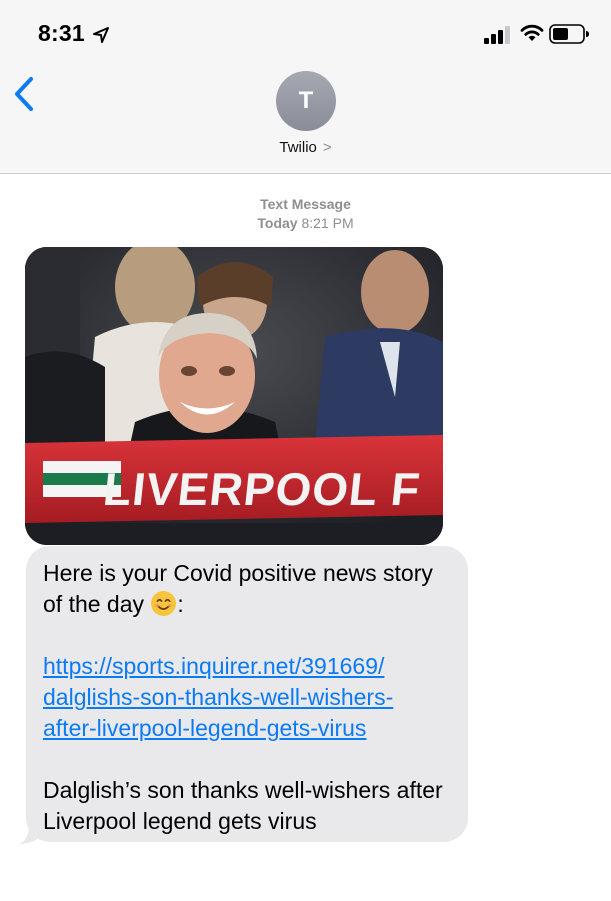 The image size is (611, 901). I want to click on message-timestamp: Text Message Today 8:21 PM, so click(305, 214).